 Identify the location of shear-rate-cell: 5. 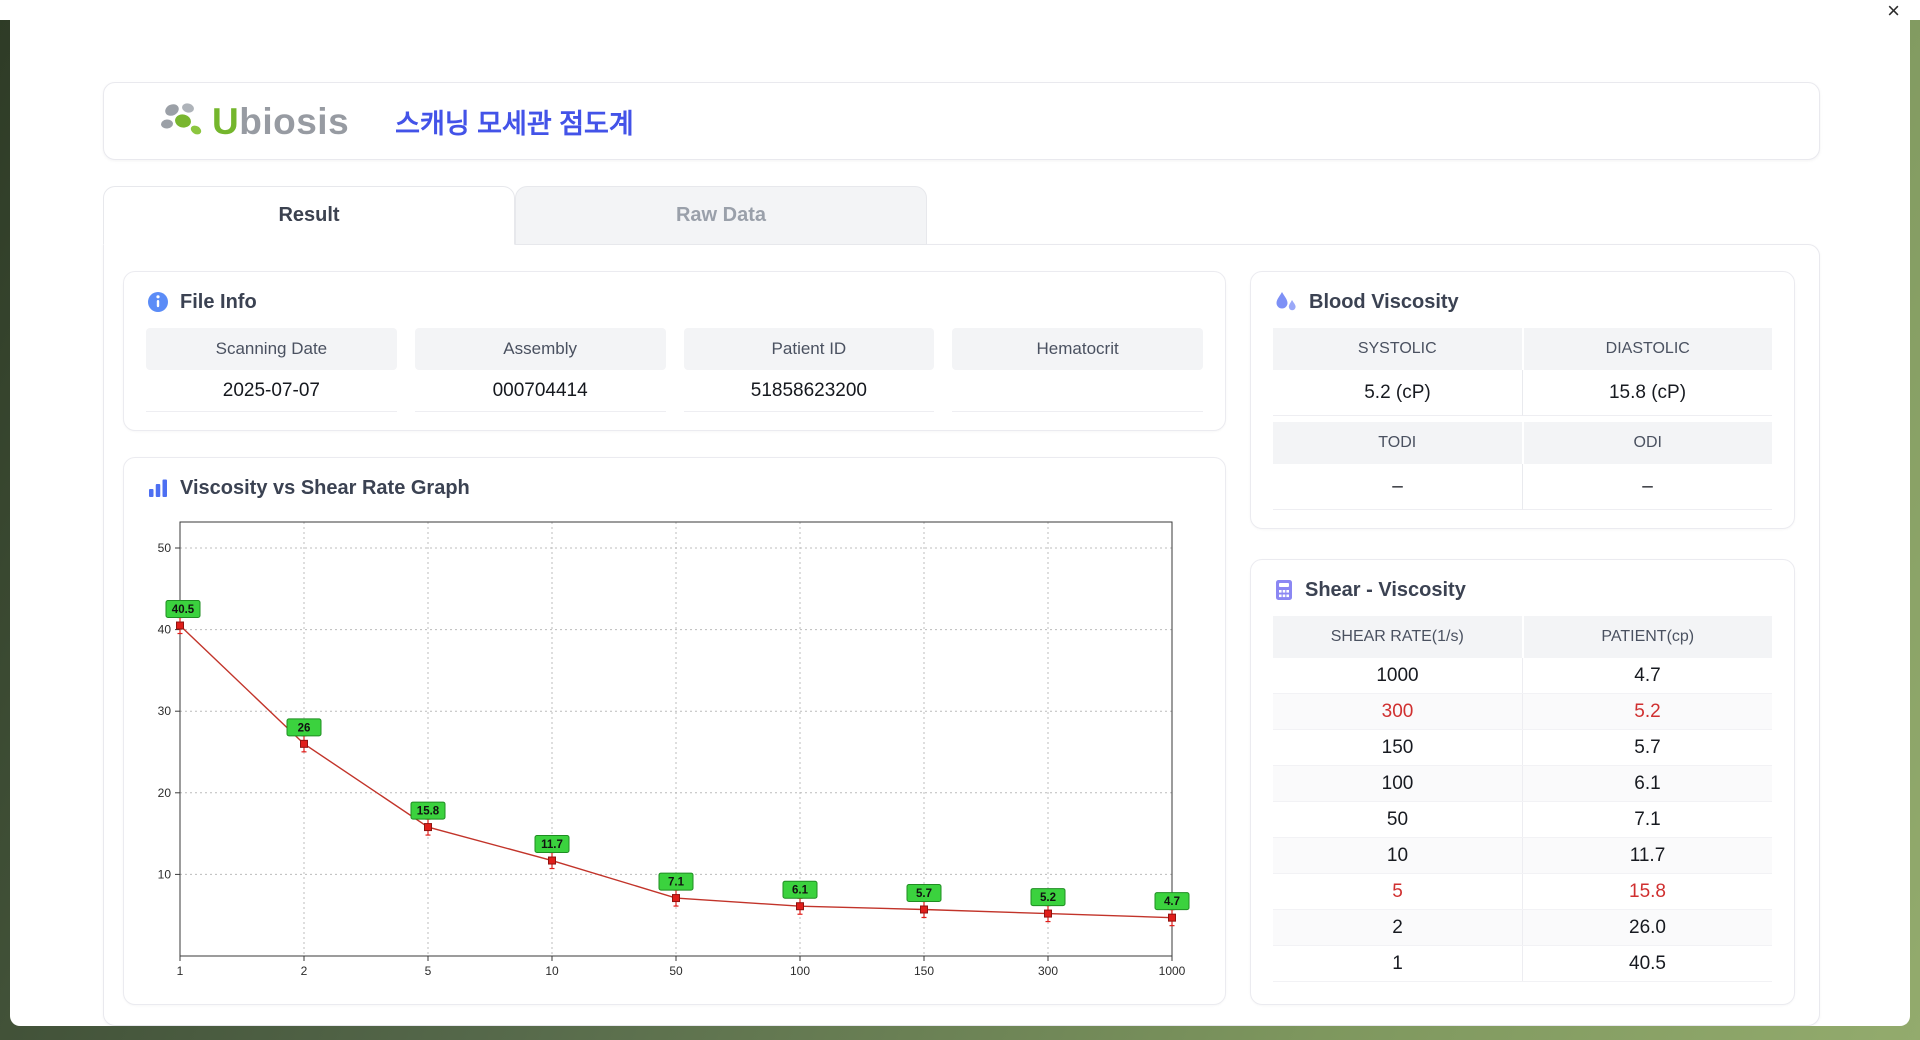
(1398, 891).